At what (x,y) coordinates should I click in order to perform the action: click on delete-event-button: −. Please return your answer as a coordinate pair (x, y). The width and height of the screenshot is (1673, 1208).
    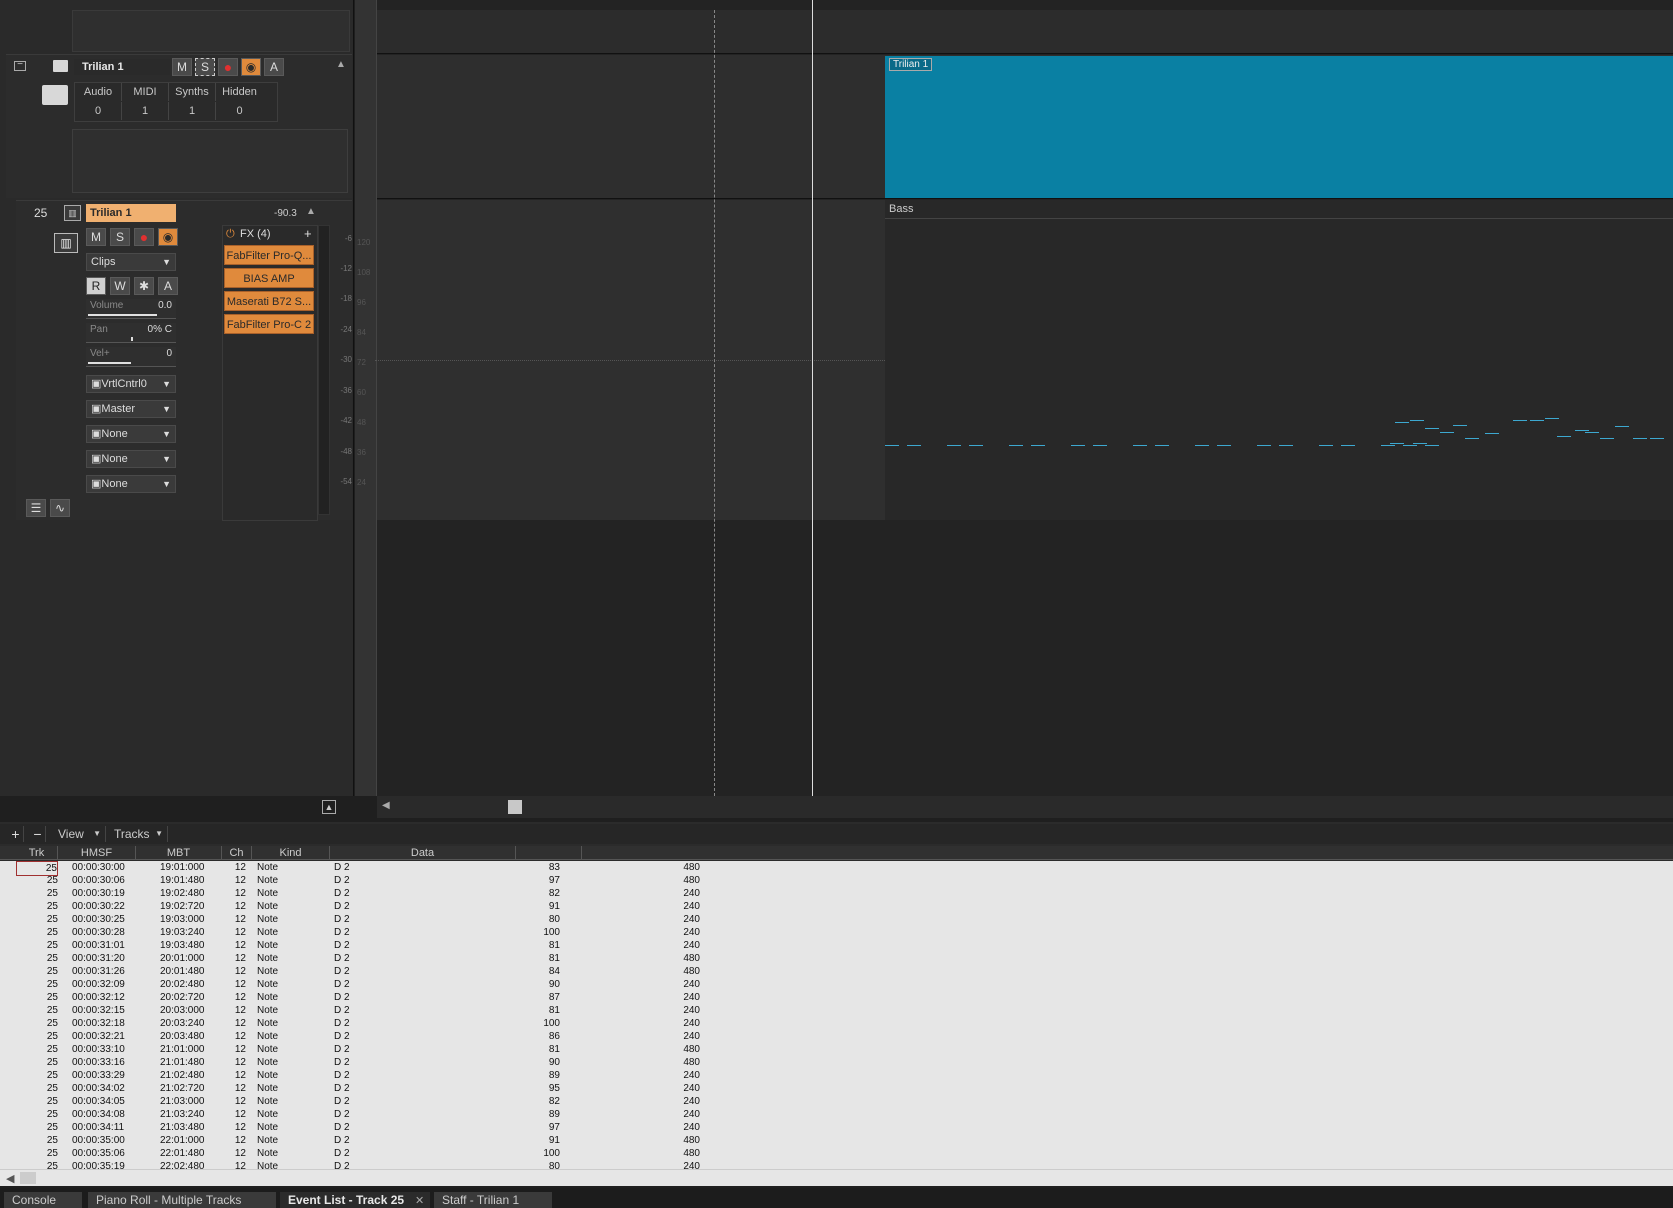
    Looking at the image, I should click on (38, 834).